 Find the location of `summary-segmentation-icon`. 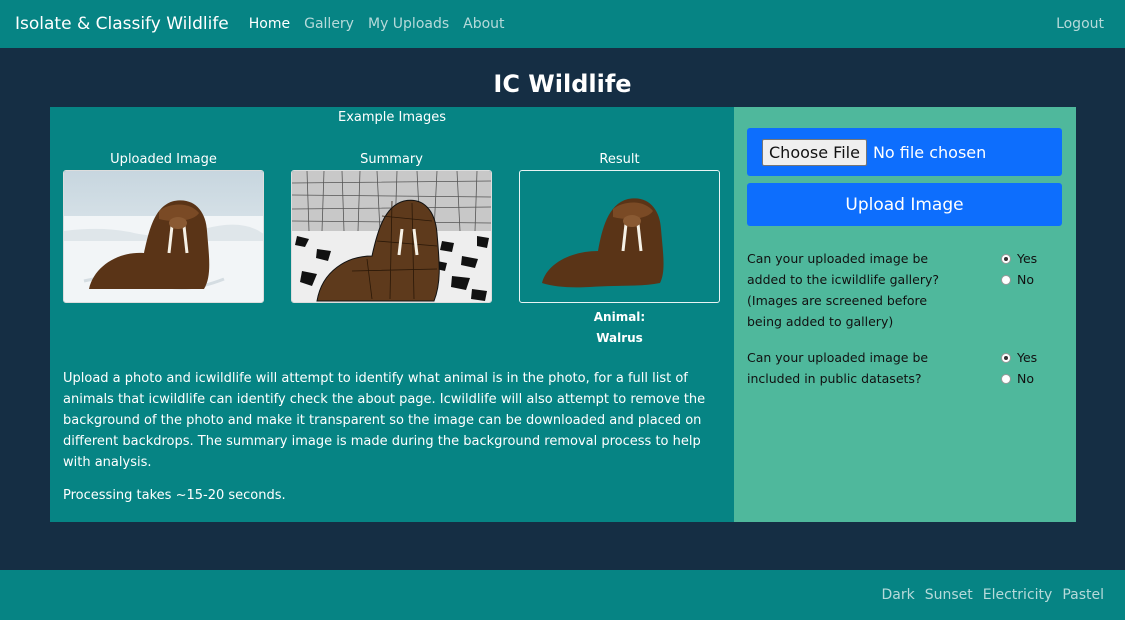

summary-segmentation-icon is located at coordinates (391, 236).